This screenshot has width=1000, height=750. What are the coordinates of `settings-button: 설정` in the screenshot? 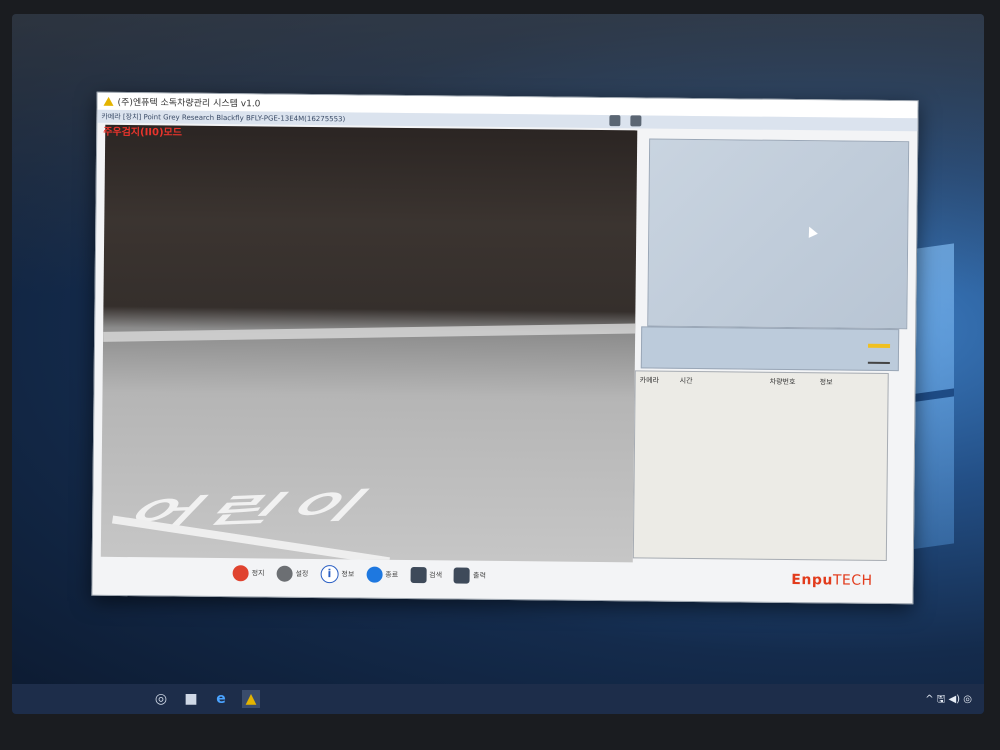 It's located at (292, 573).